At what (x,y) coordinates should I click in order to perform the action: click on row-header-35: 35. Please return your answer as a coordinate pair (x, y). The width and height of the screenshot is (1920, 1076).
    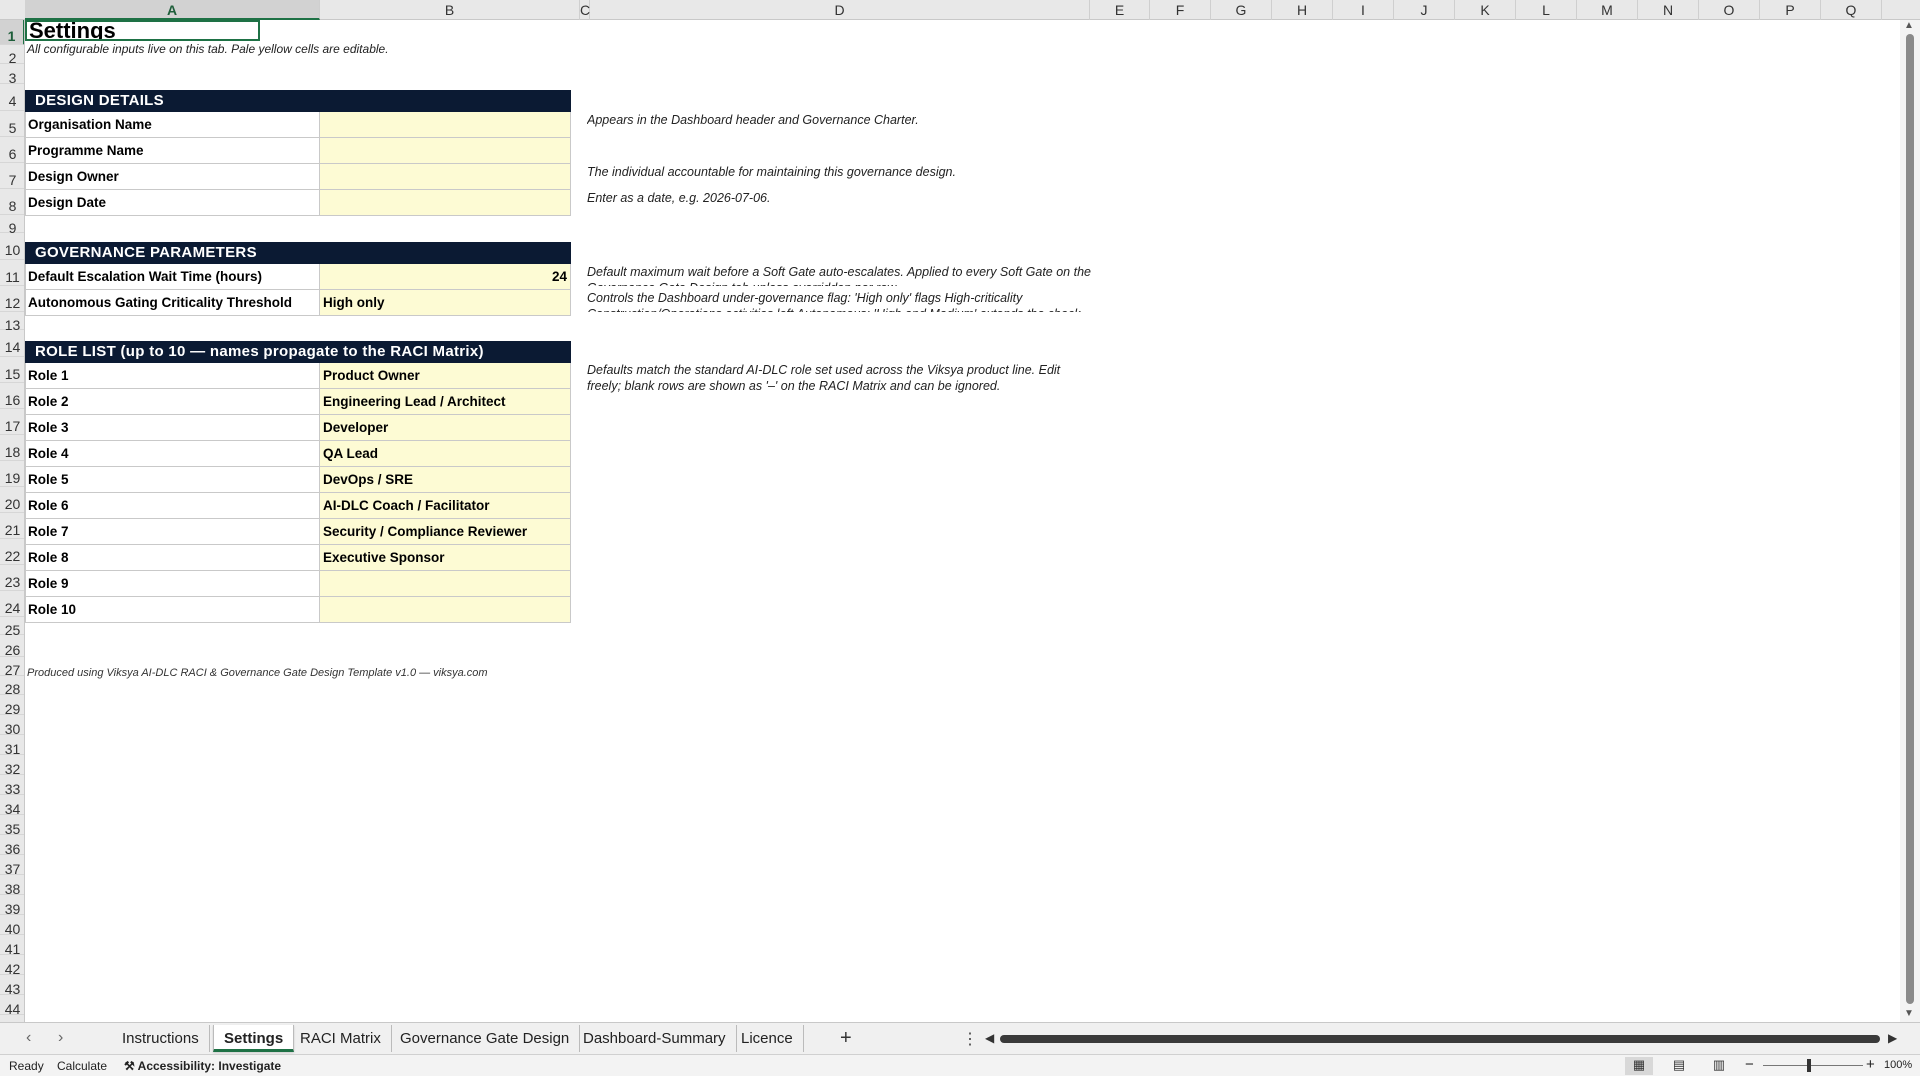
    Looking at the image, I should click on (12, 826).